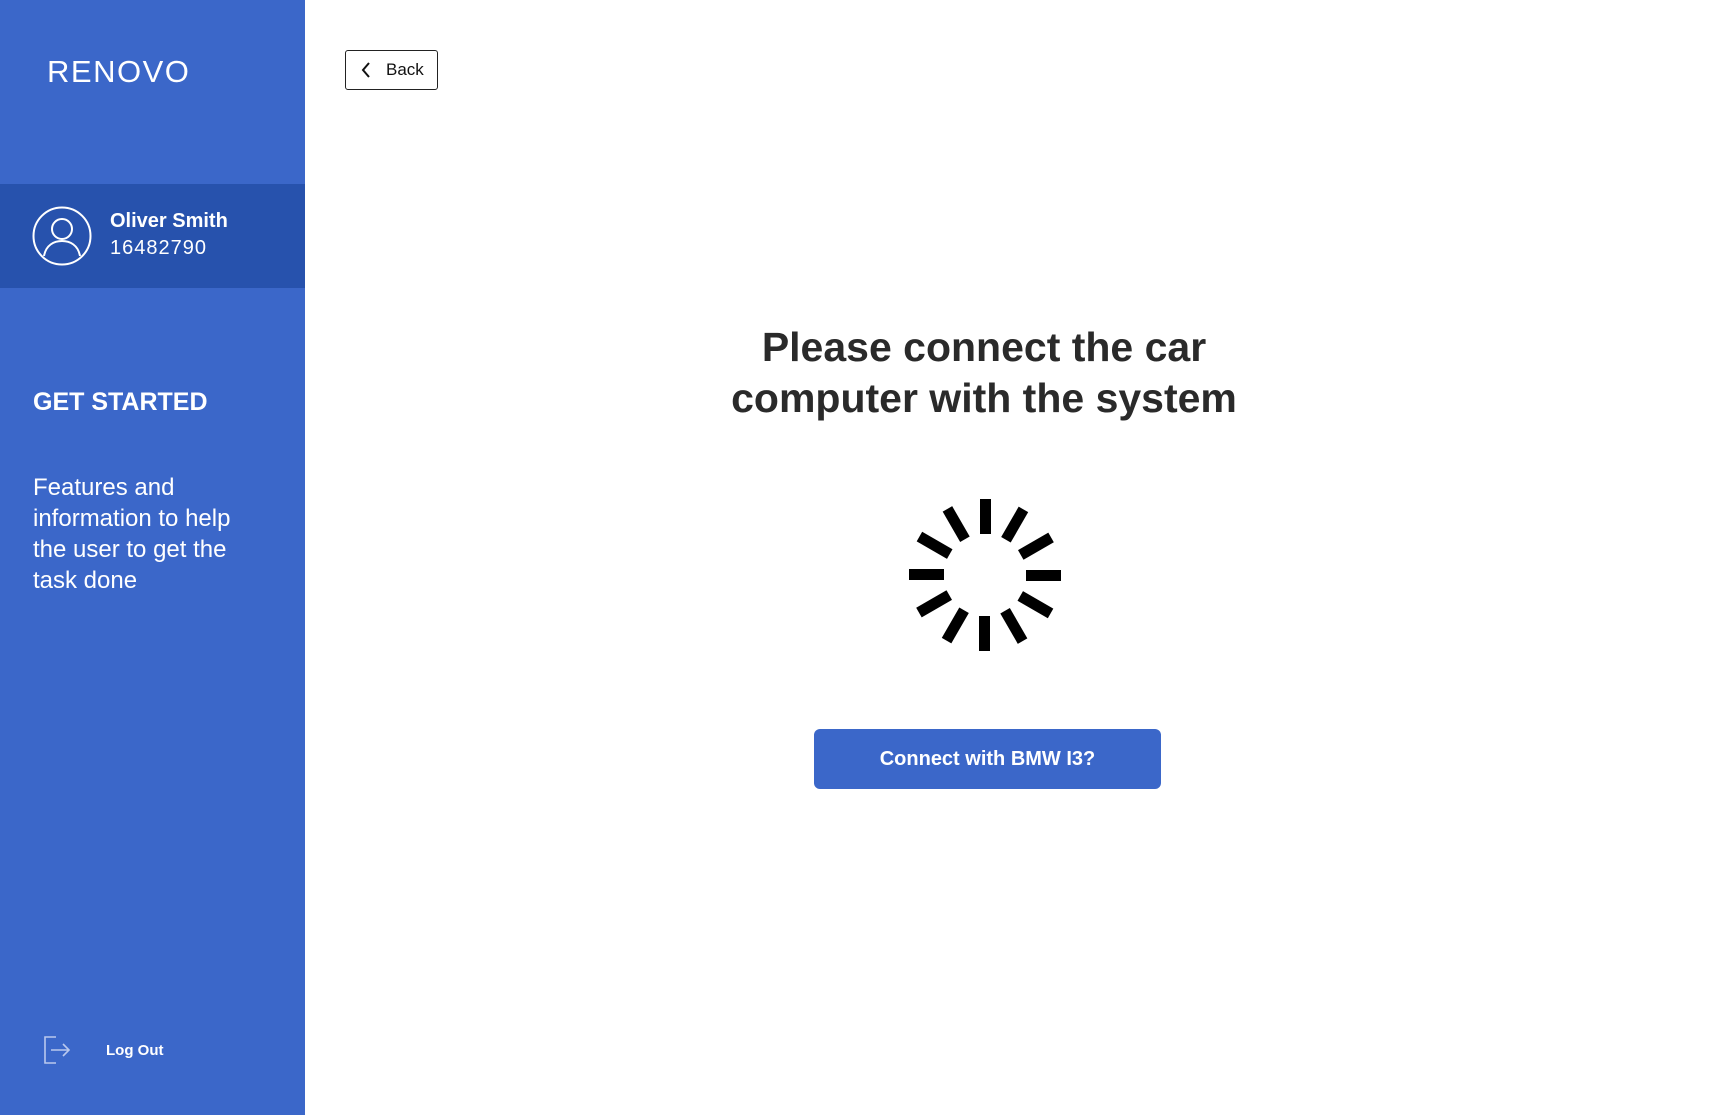 This screenshot has width=1728, height=1115. Describe the element at coordinates (102, 1050) in the screenshot. I see `logout-button: Log Out` at that location.